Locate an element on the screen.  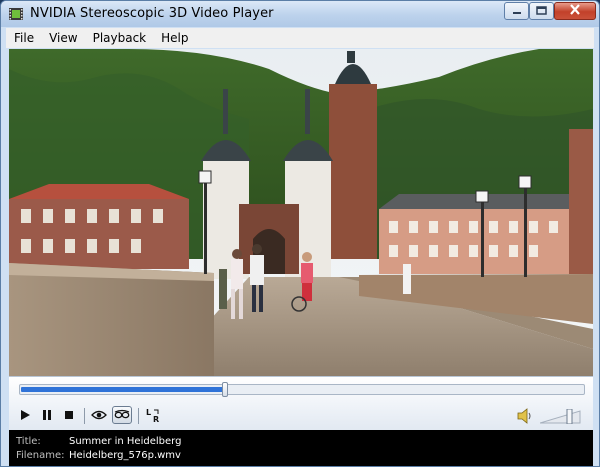
menu-help: Help is located at coordinates (174, 38).